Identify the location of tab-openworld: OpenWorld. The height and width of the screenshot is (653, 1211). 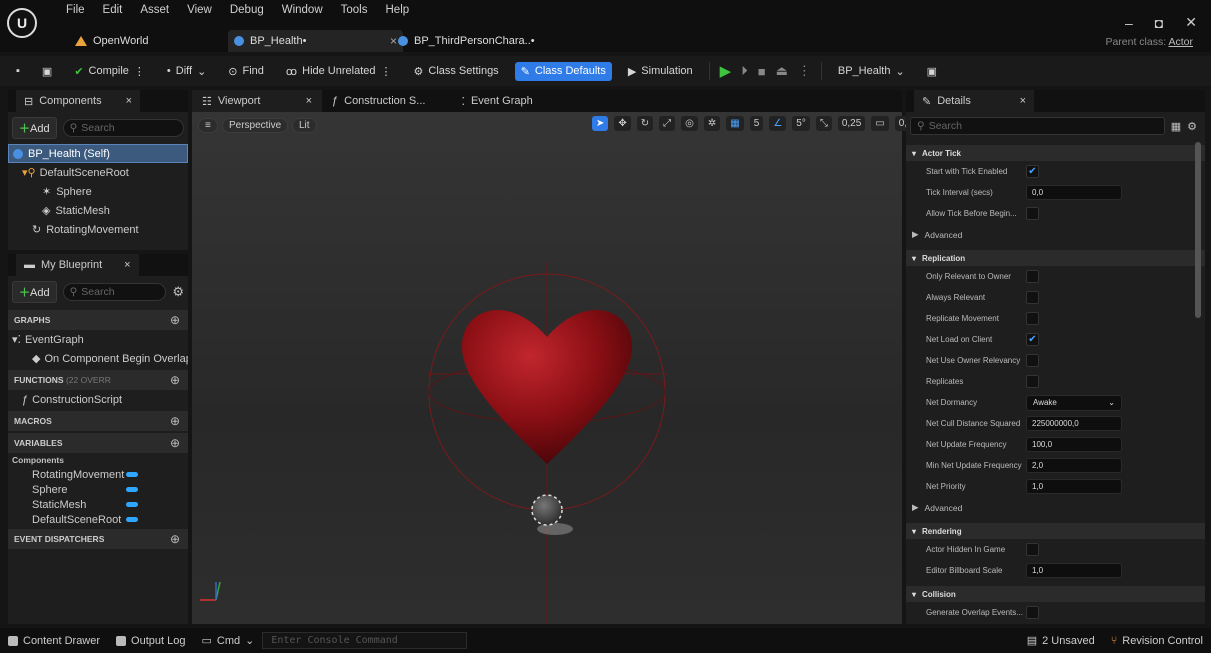
(111, 41).